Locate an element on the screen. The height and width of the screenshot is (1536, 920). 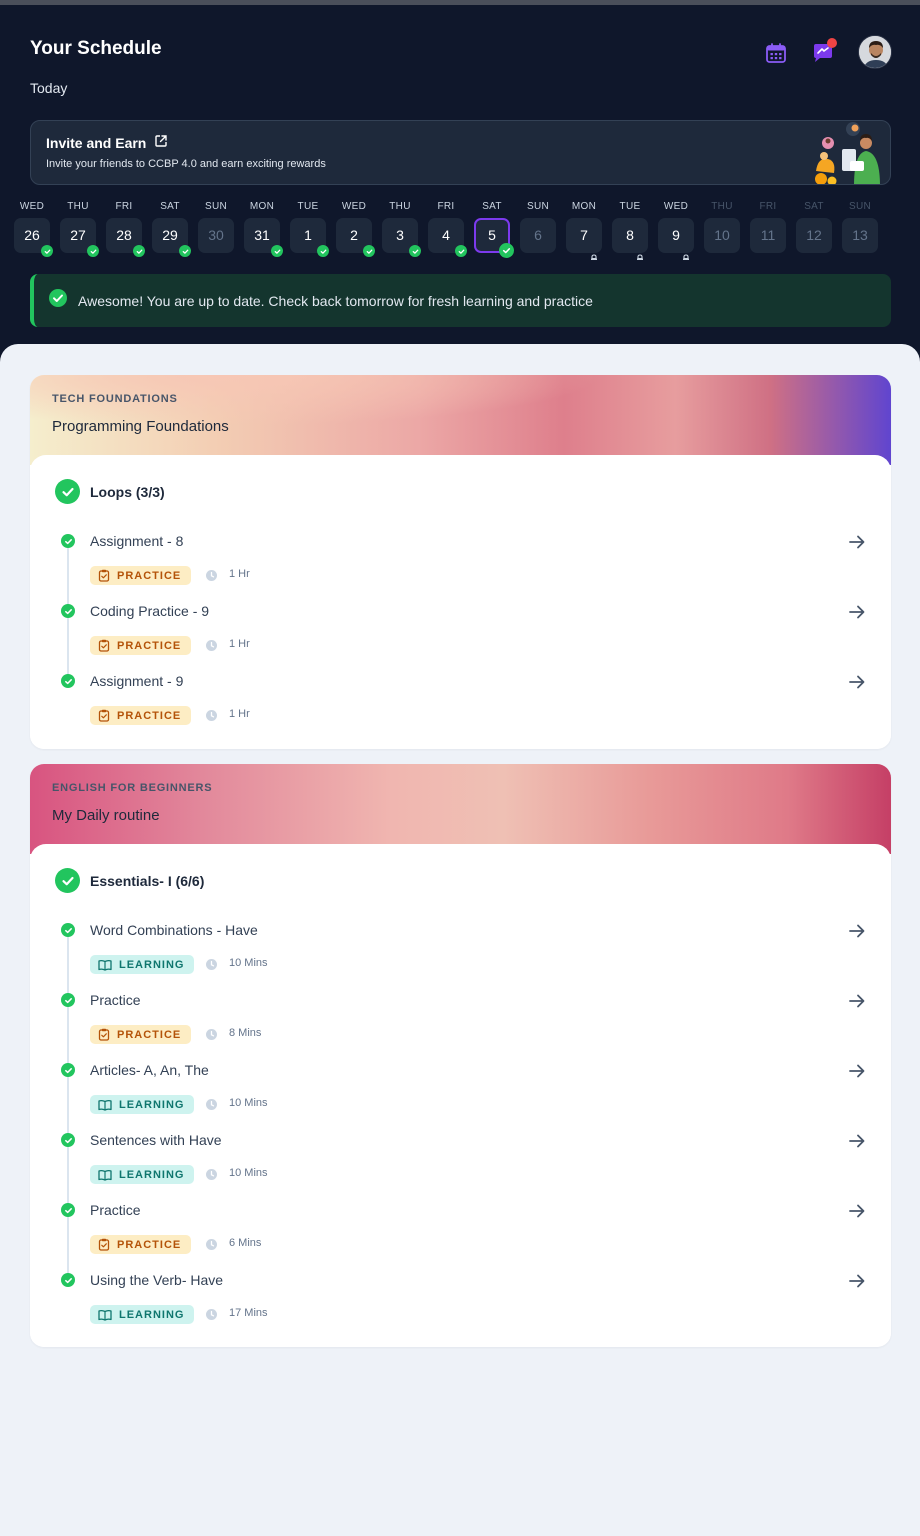
schedule-item: Assignment - 8 PRACTICE 1 Hr is located at coordinates (460, 565).